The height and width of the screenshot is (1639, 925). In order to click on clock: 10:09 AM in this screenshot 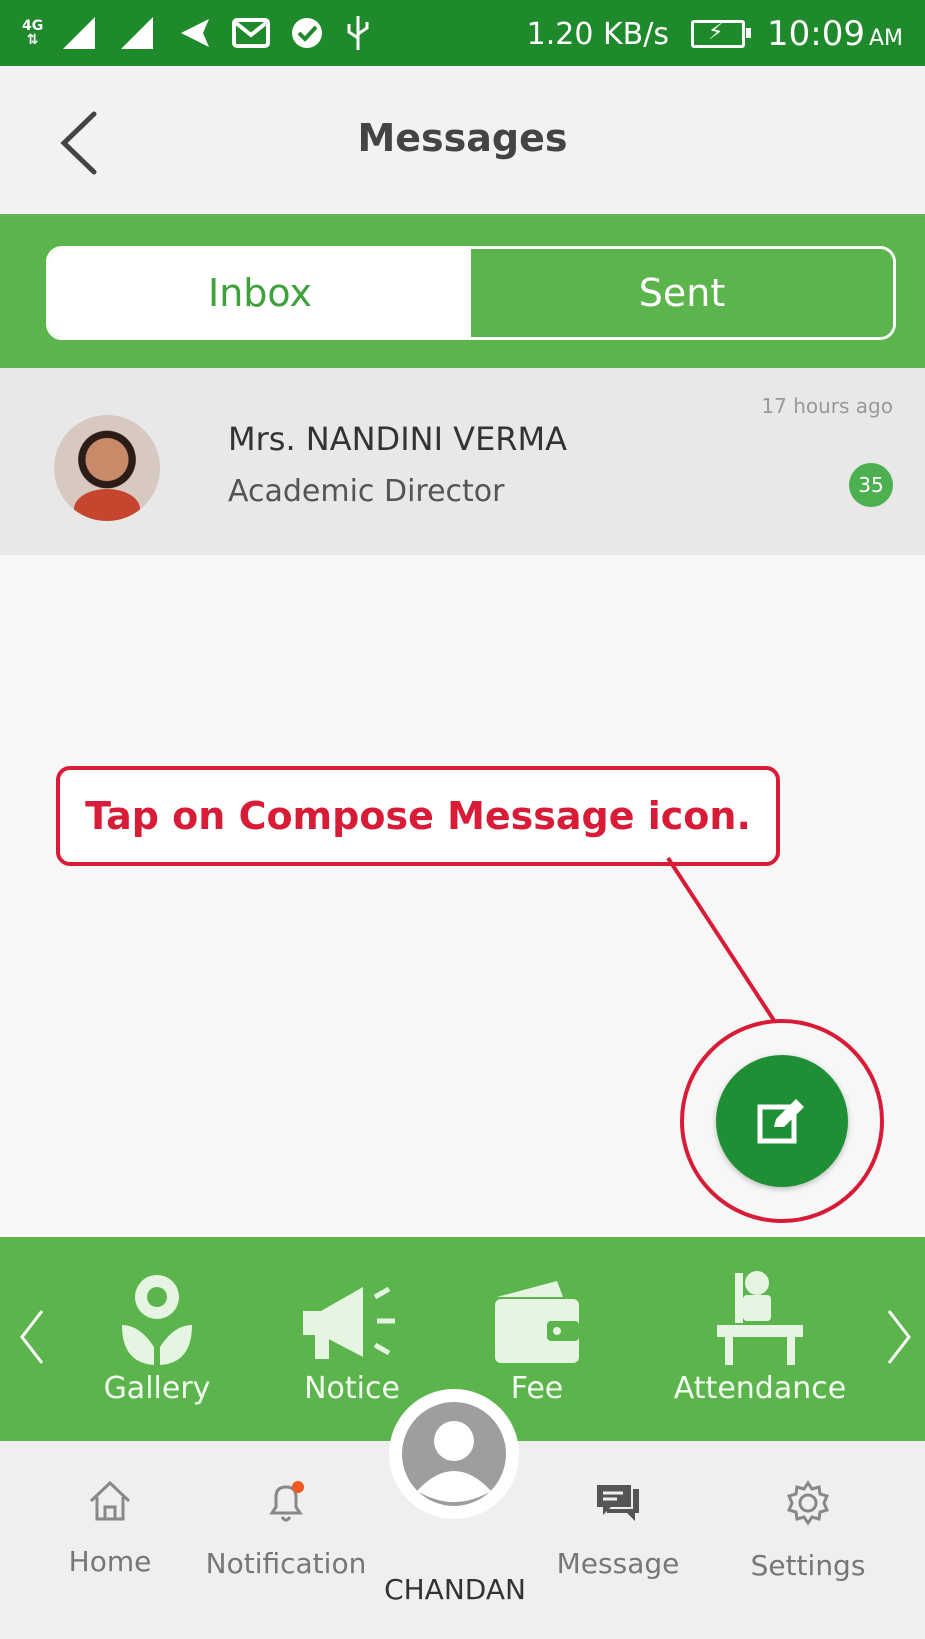, I will do `click(834, 34)`.